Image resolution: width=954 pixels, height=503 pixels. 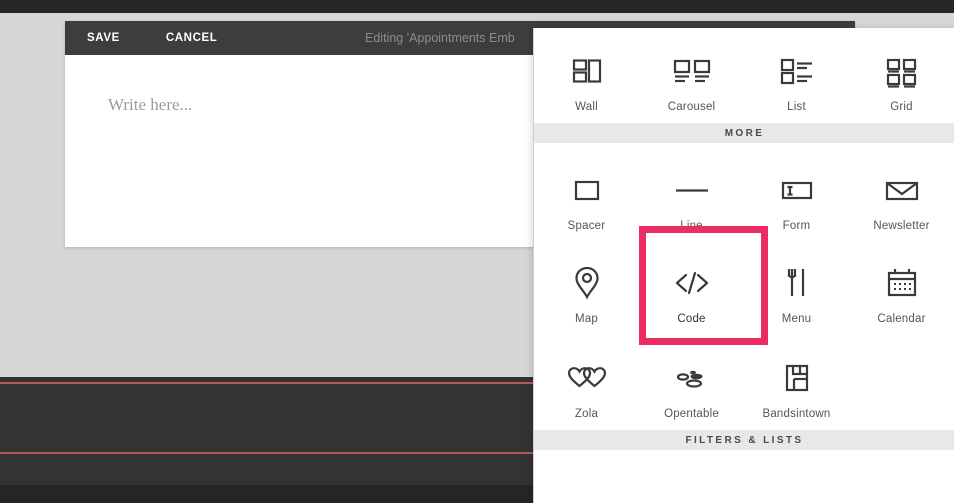 I want to click on widget-row-primary: Wall Carousel List Grid, so click(x=744, y=75).